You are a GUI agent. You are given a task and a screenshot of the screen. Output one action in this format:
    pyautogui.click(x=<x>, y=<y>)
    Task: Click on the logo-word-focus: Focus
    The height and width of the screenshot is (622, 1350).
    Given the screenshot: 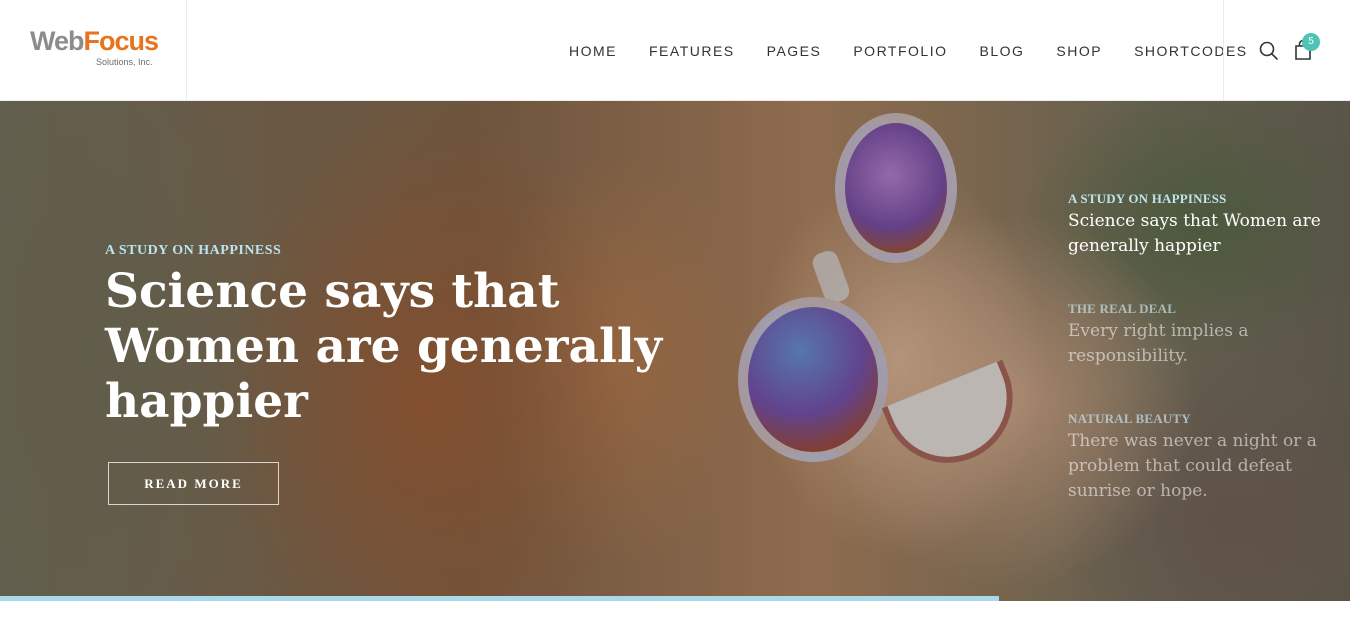 What is the action you would take?
    pyautogui.click(x=121, y=41)
    